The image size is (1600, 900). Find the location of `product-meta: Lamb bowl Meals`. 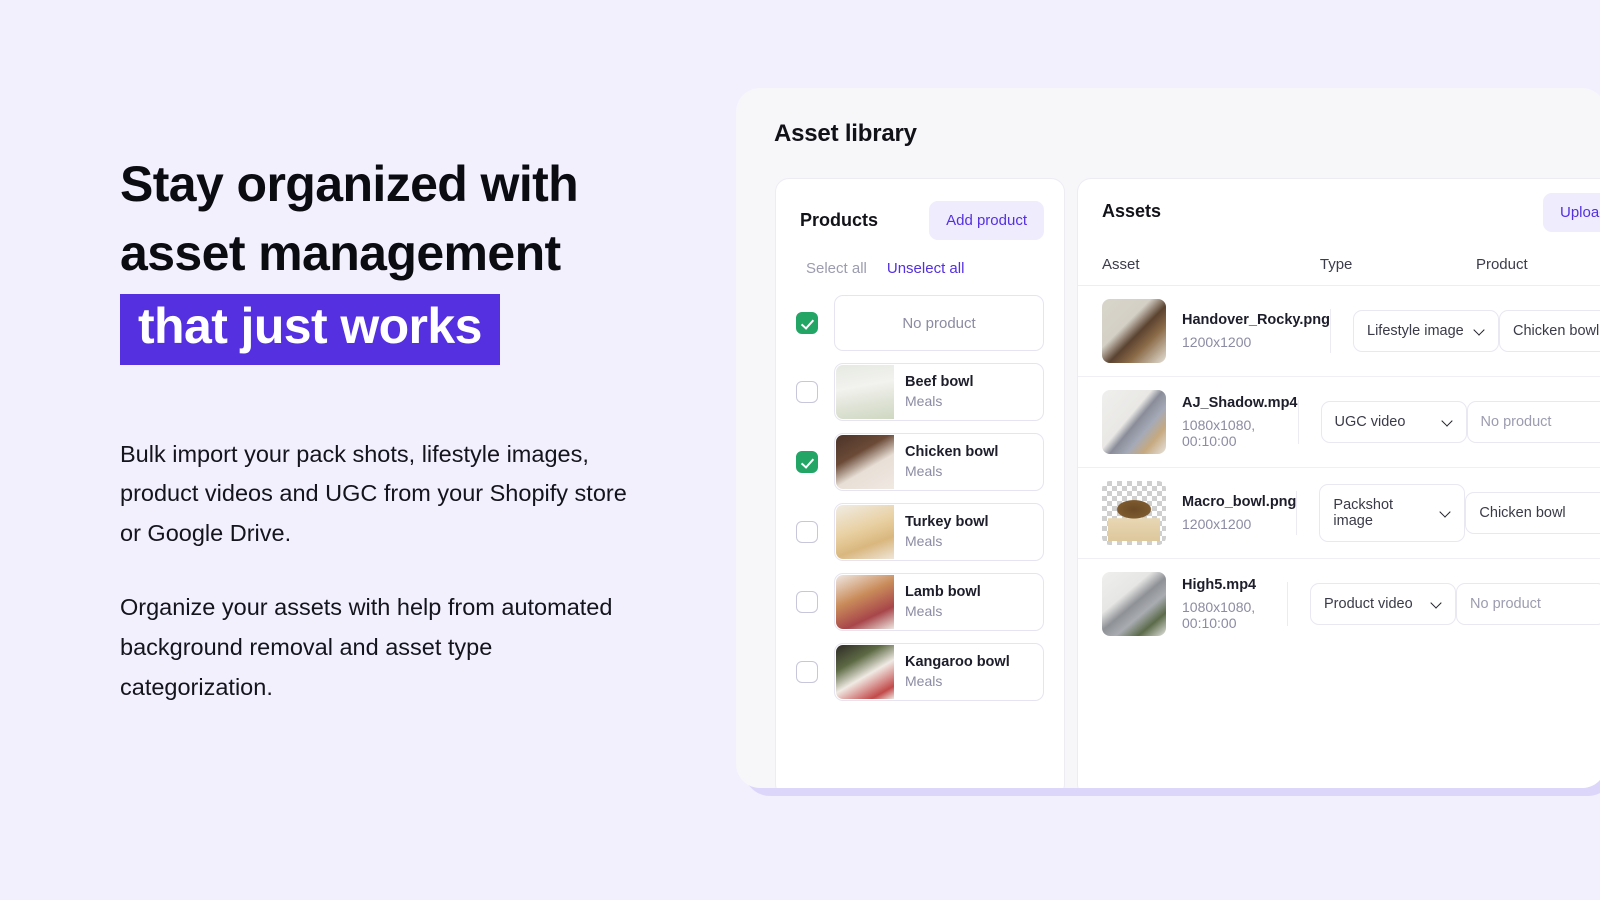

product-meta: Lamb bowl Meals is located at coordinates (937, 602).